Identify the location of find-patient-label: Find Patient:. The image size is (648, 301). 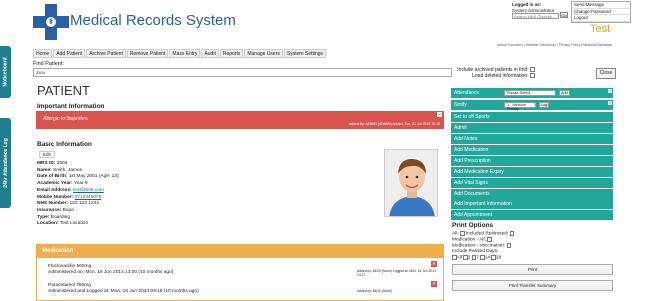
(48, 64).